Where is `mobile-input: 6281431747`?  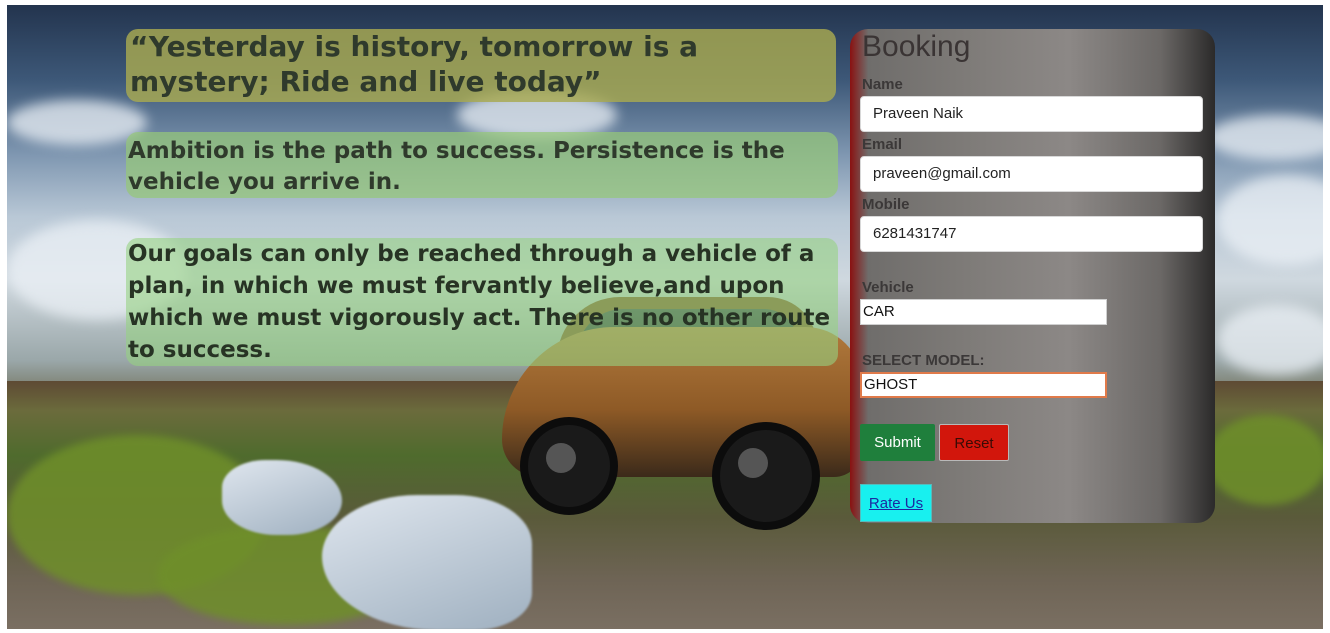 mobile-input: 6281431747 is located at coordinates (1031, 234).